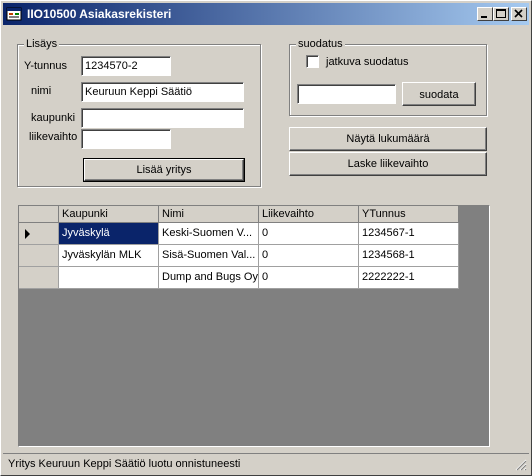  I want to click on continuous-filter-checkbox, so click(312, 61).